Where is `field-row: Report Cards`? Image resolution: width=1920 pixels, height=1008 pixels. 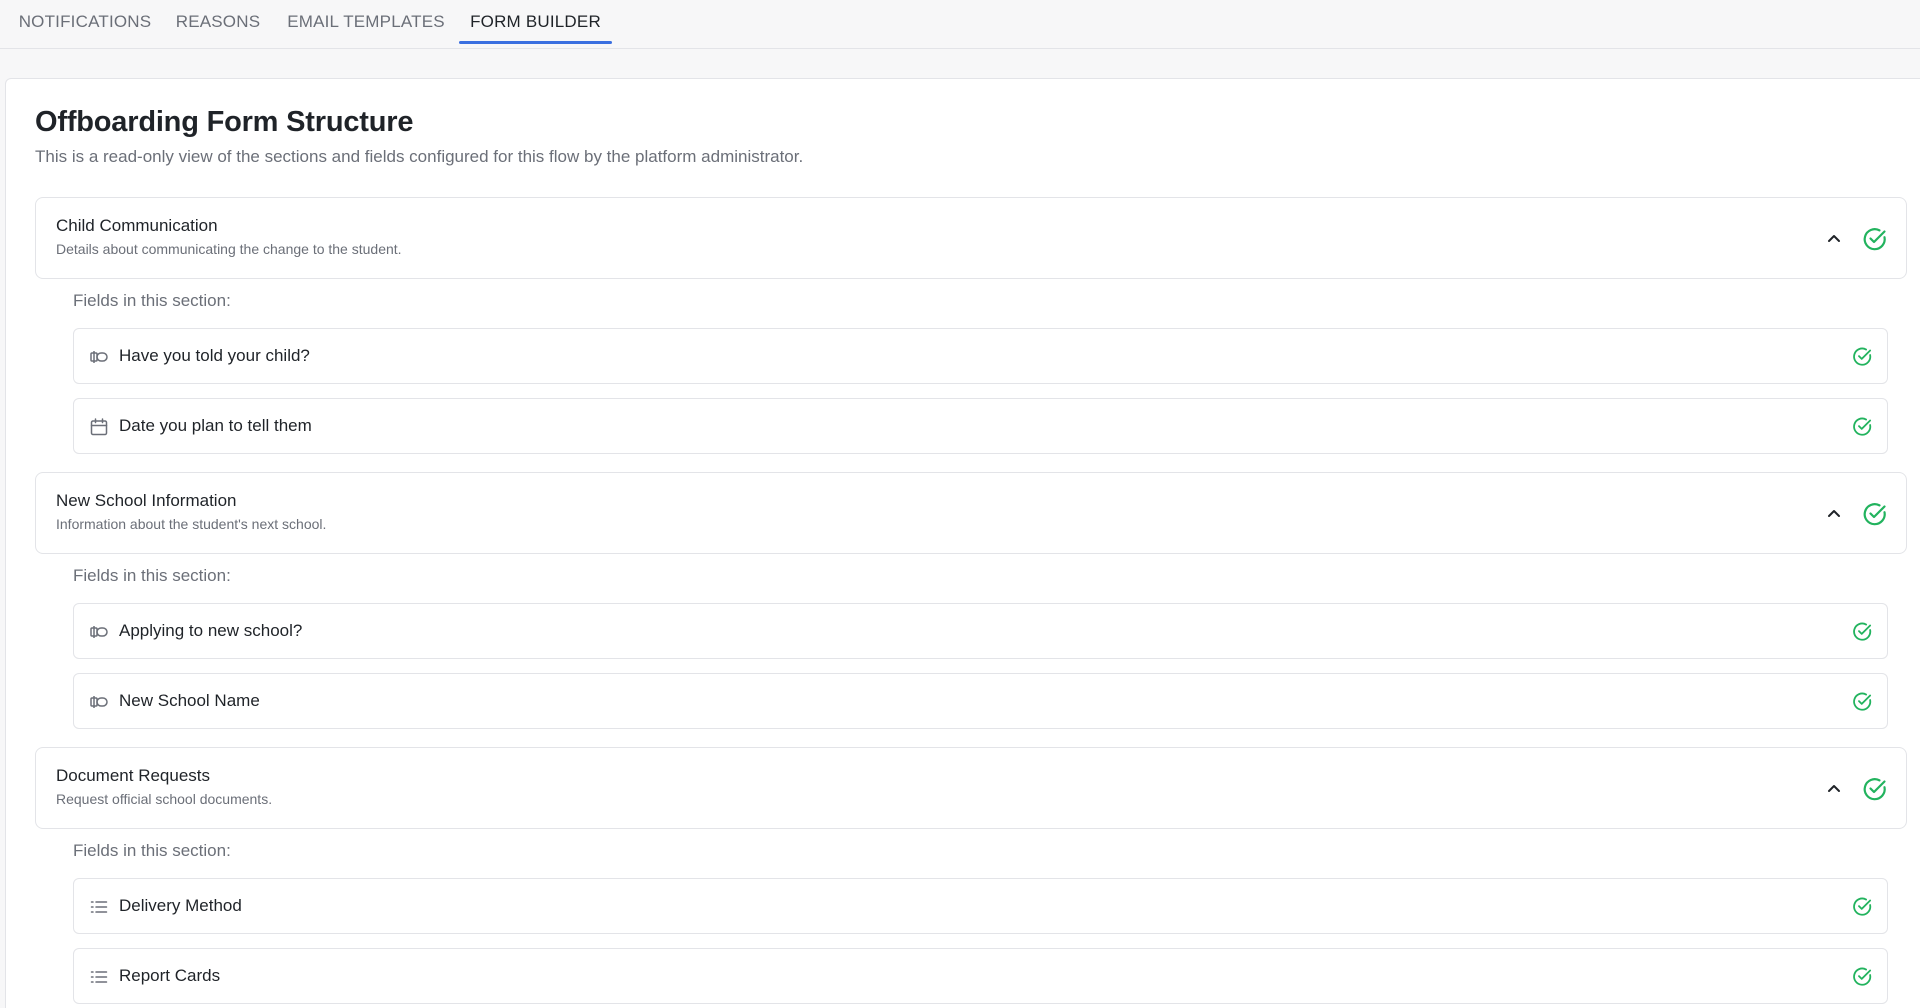 field-row: Report Cards is located at coordinates (980, 976).